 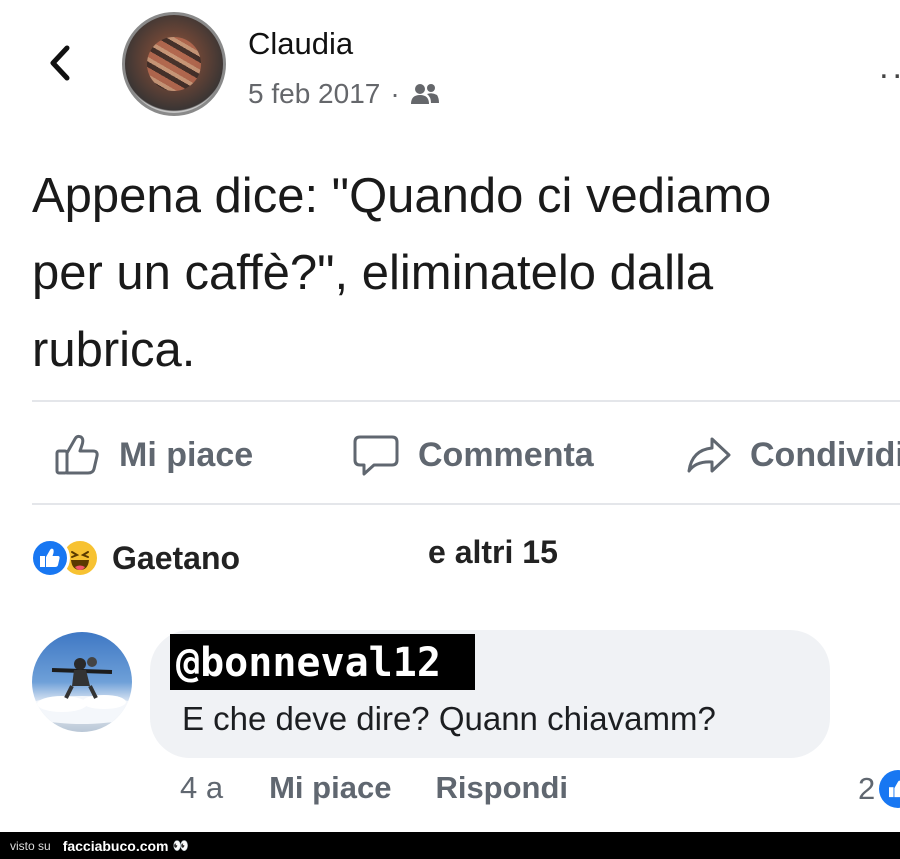 I want to click on comment-timestamp: 4 a, so click(x=201, y=788).